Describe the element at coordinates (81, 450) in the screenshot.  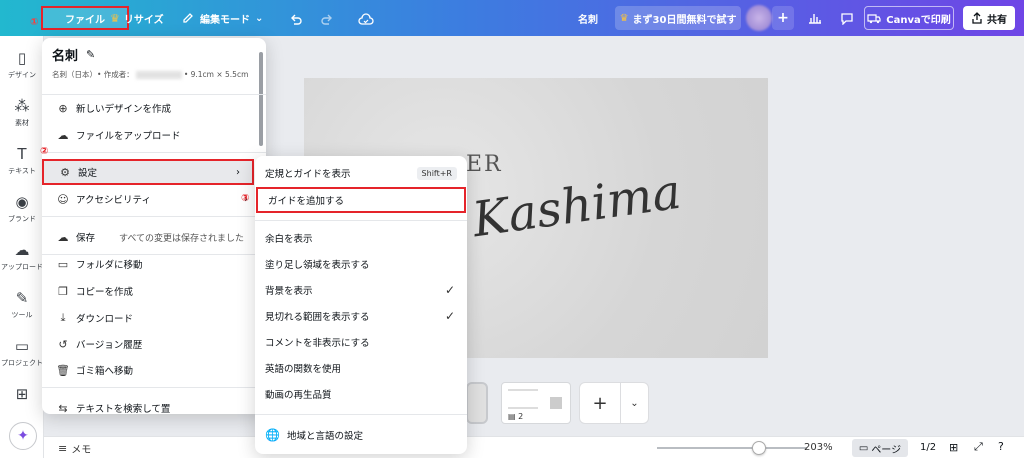
I see `notes-label: メモ` at that location.